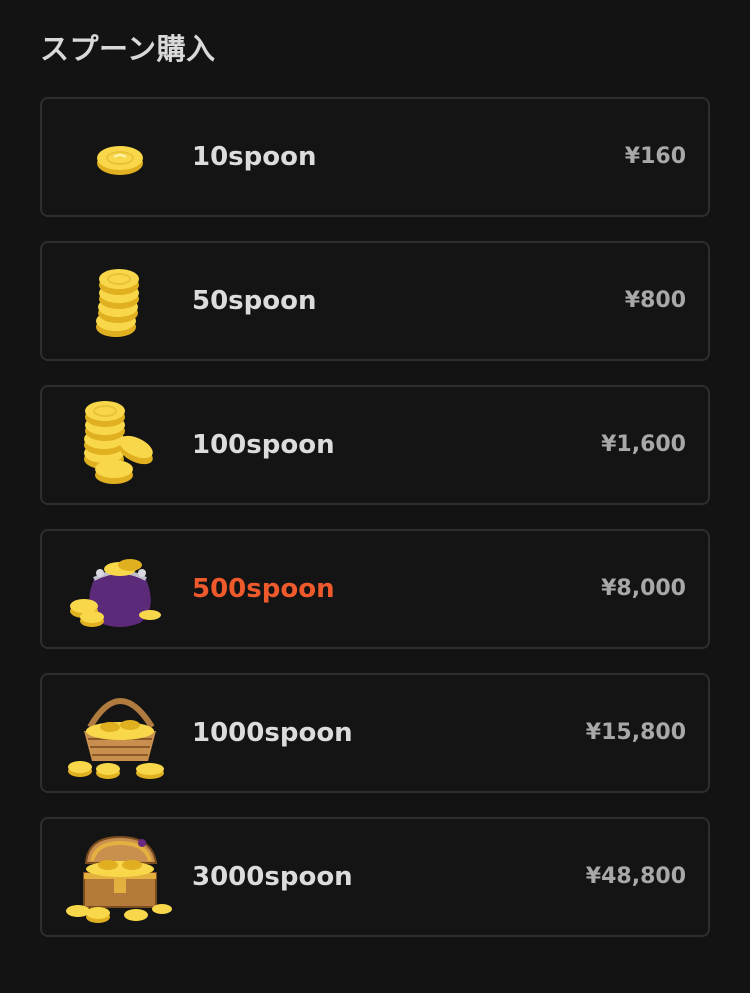 This screenshot has width=750, height=993. What do you see at coordinates (375, 877) in the screenshot?
I see `spoon-package-3000: 3000spoon ¥48,800` at bounding box center [375, 877].